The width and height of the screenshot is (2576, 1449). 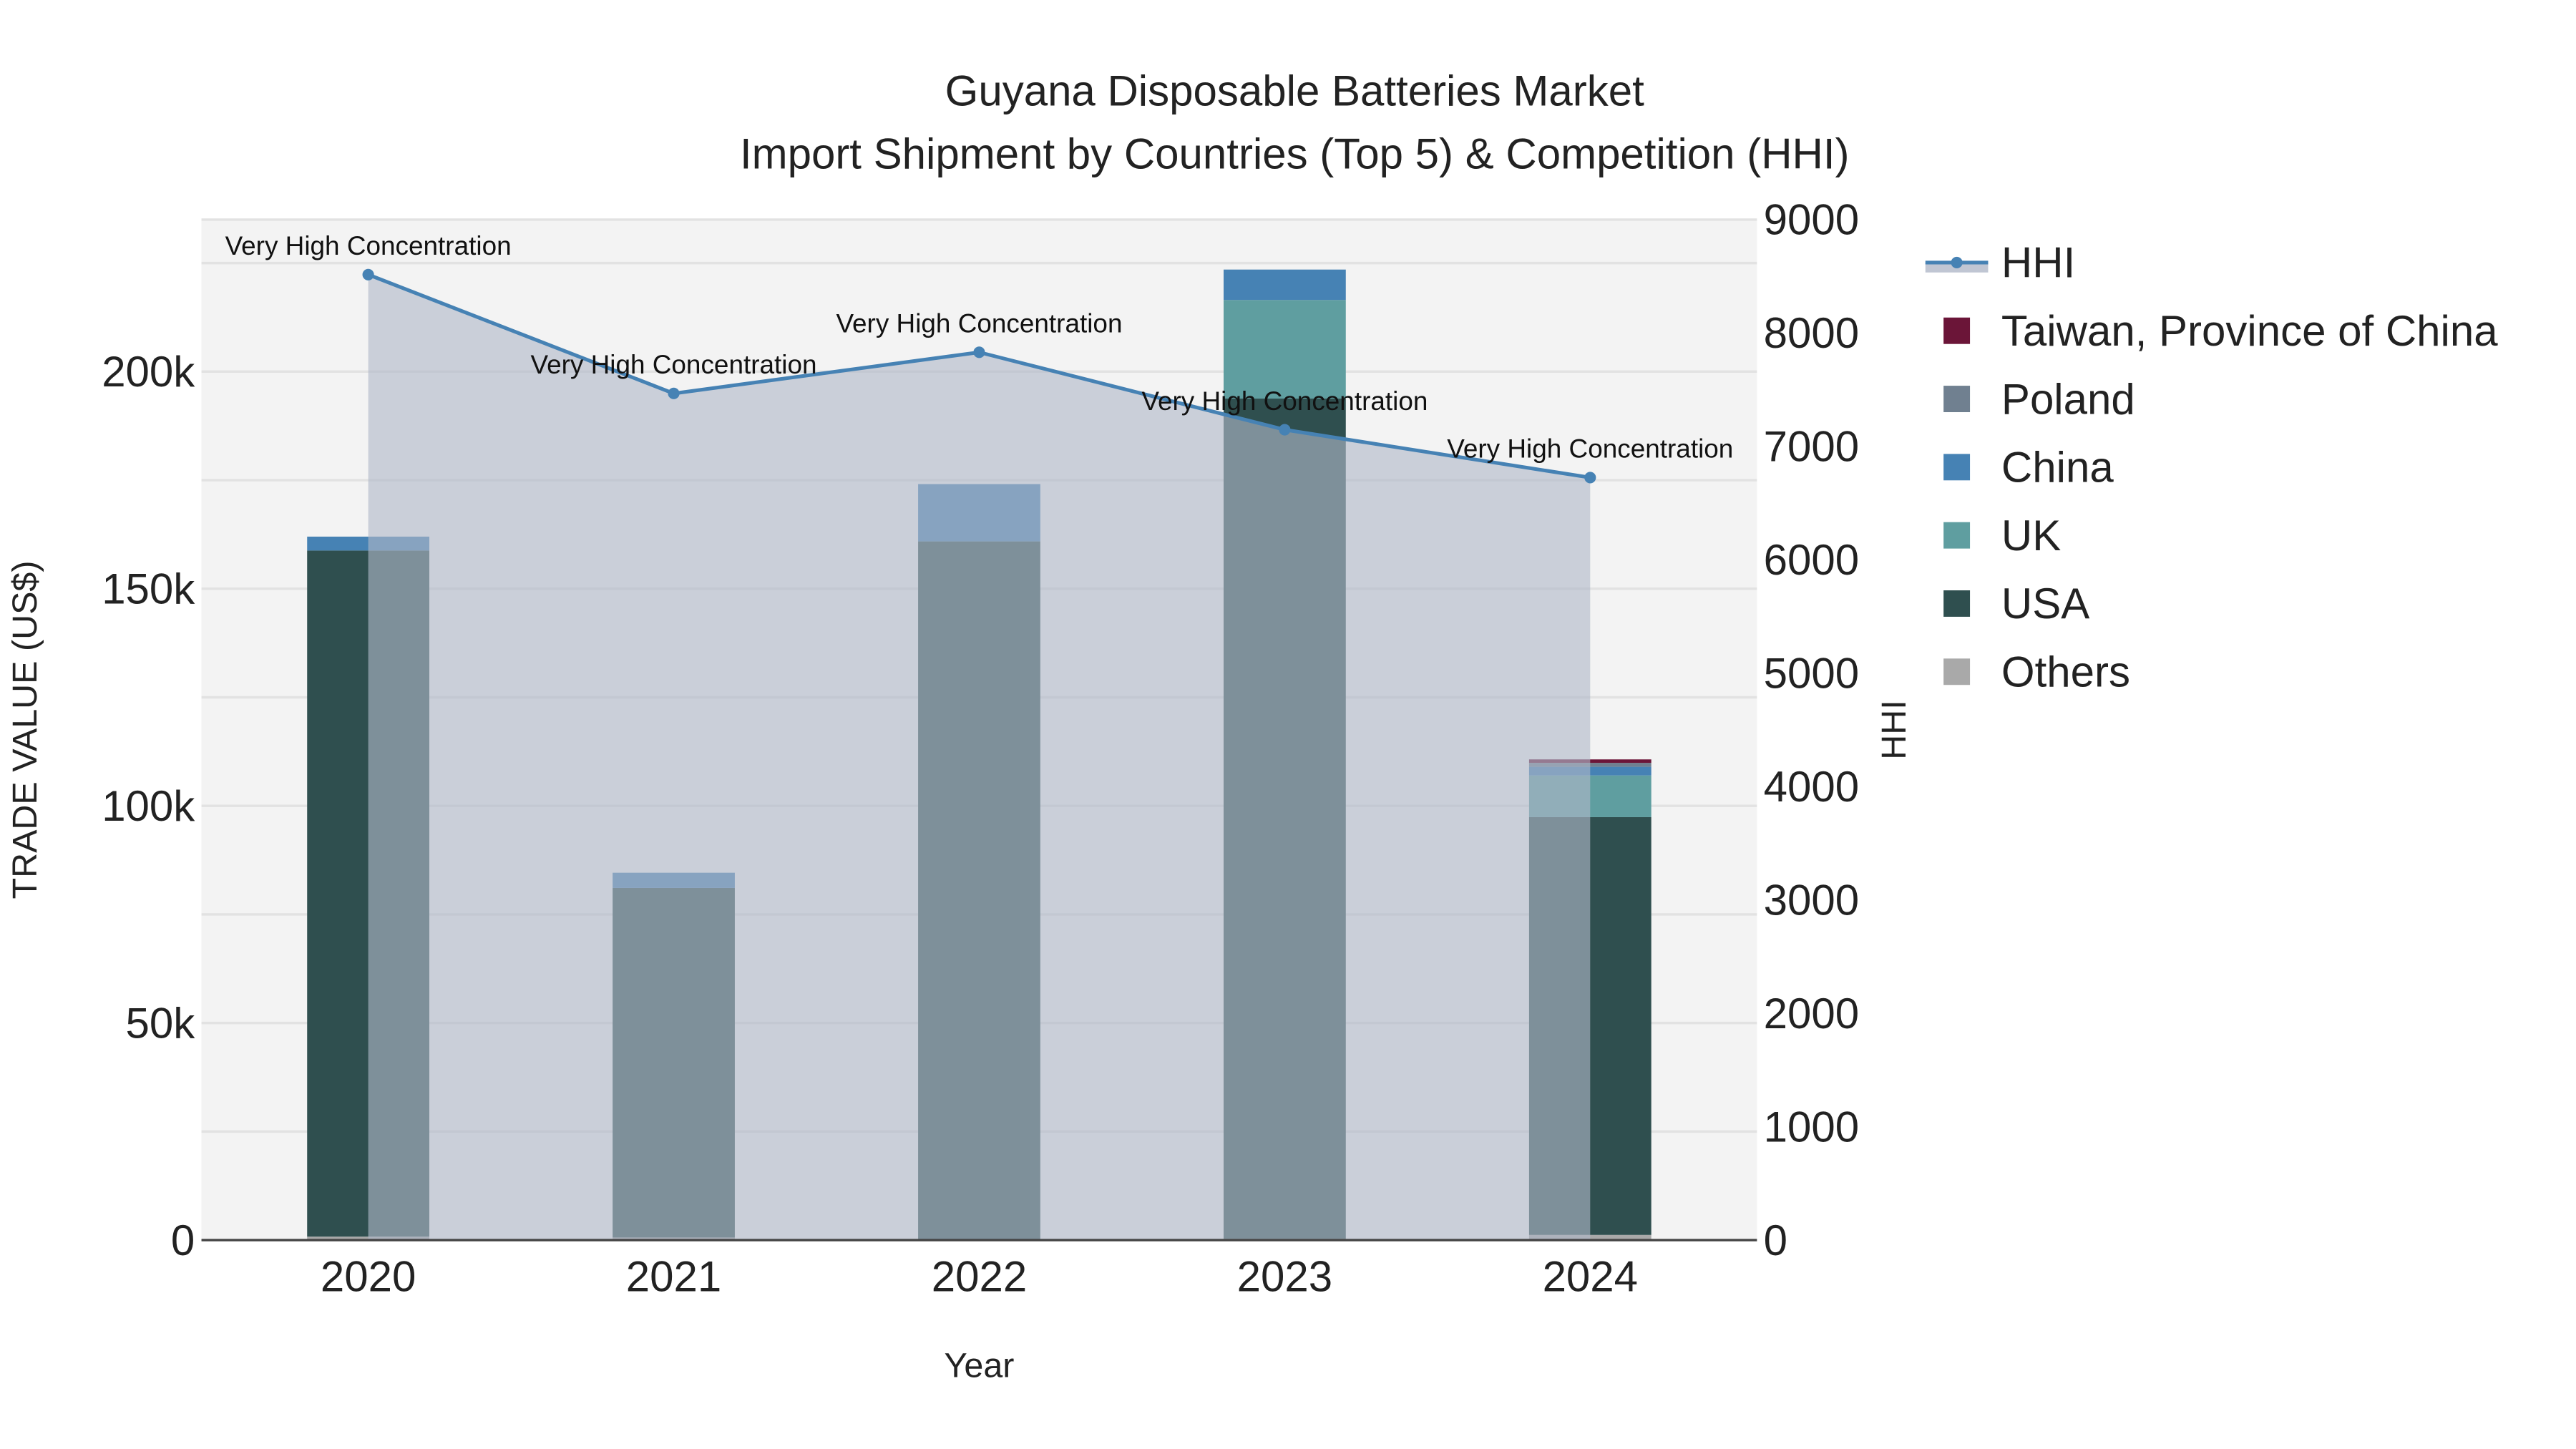 I want to click on y-axis-title: TRADE VALUE (US$), so click(x=25, y=730).